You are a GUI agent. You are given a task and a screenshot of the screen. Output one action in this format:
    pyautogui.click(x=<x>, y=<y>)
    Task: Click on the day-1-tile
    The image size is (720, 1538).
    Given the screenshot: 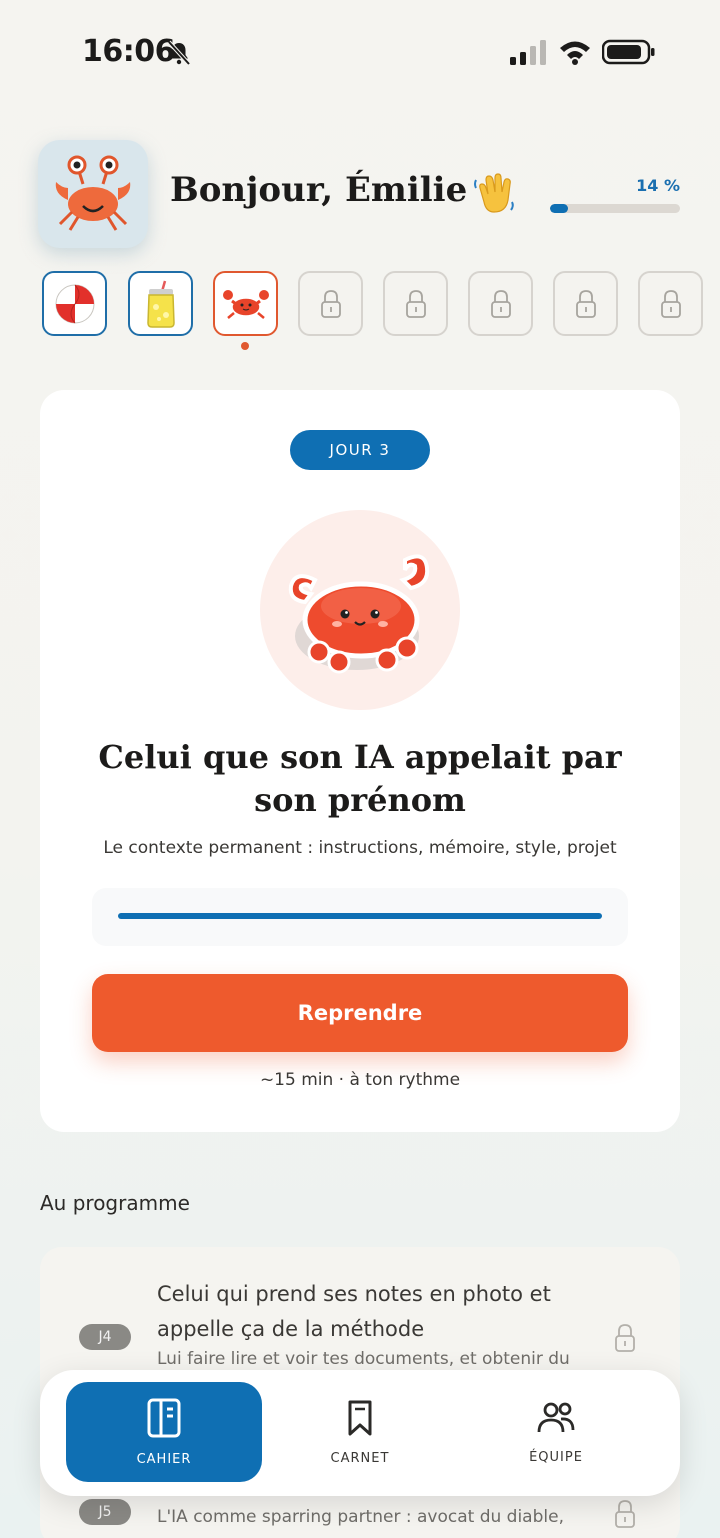 What is the action you would take?
    pyautogui.click(x=74, y=303)
    